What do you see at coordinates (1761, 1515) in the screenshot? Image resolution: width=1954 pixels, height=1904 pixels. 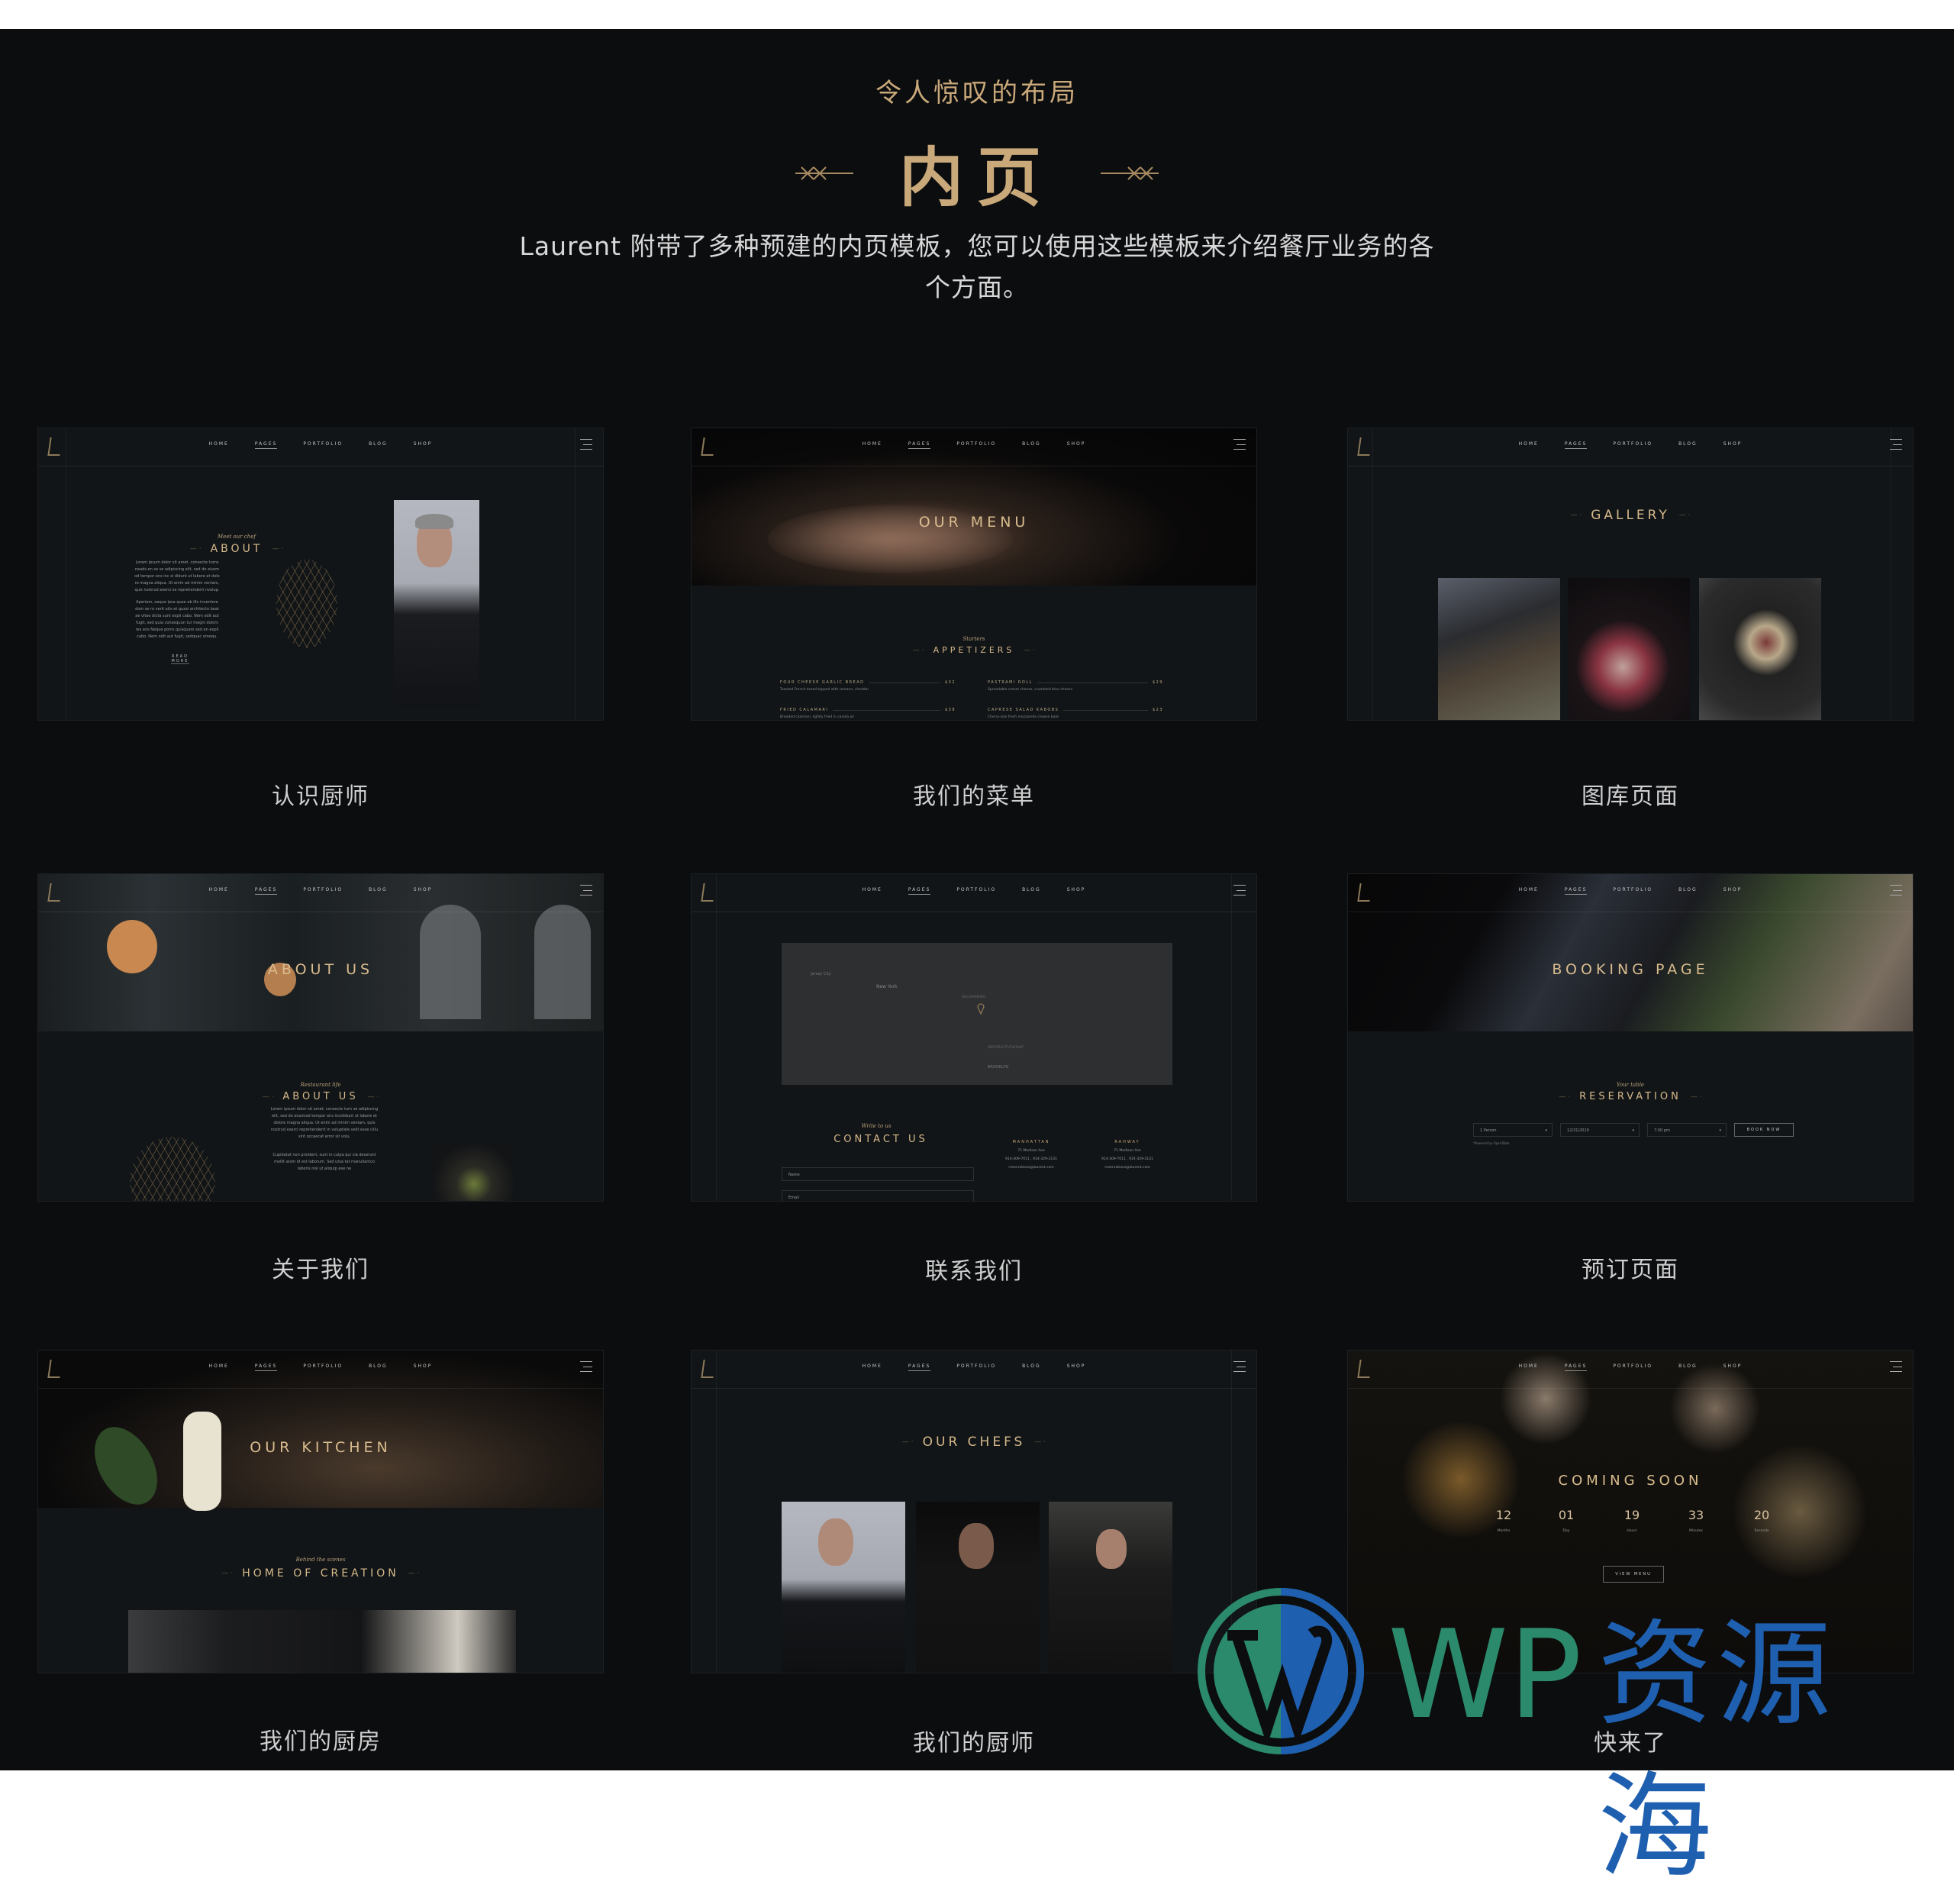 I see `countdown-seconds: 20` at bounding box center [1761, 1515].